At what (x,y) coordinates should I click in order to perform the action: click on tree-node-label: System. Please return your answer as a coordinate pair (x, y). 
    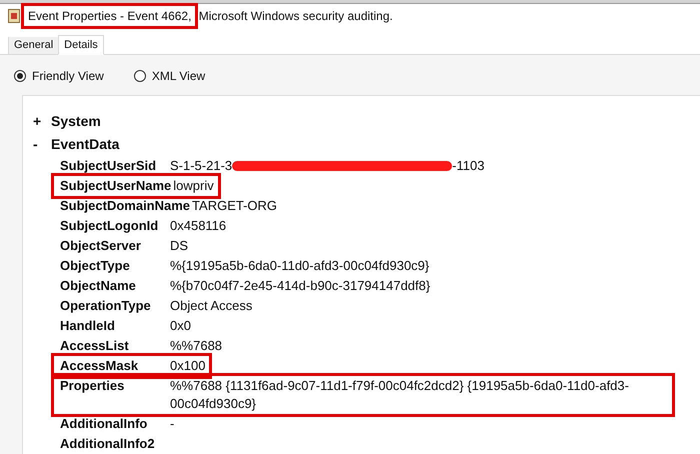
    Looking at the image, I should click on (76, 121).